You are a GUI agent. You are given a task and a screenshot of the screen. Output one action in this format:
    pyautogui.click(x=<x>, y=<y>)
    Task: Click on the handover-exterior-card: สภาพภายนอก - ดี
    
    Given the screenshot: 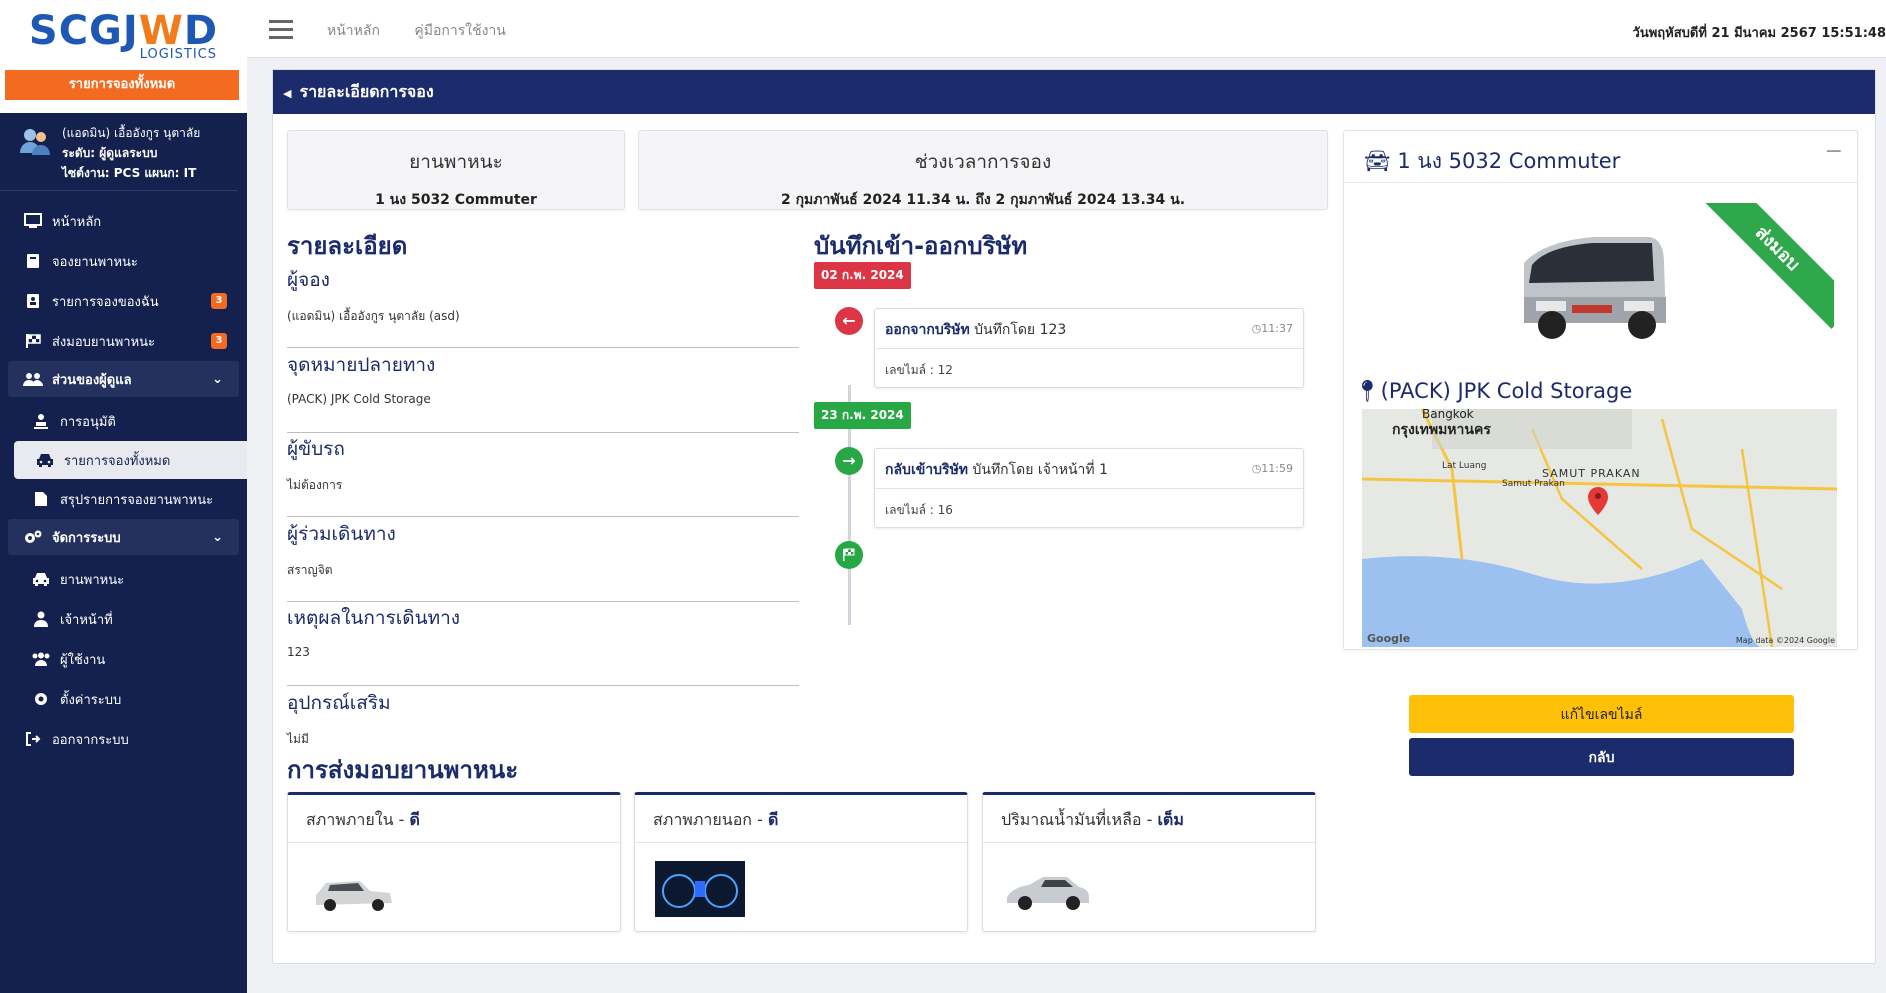 What is the action you would take?
    pyautogui.click(x=801, y=862)
    